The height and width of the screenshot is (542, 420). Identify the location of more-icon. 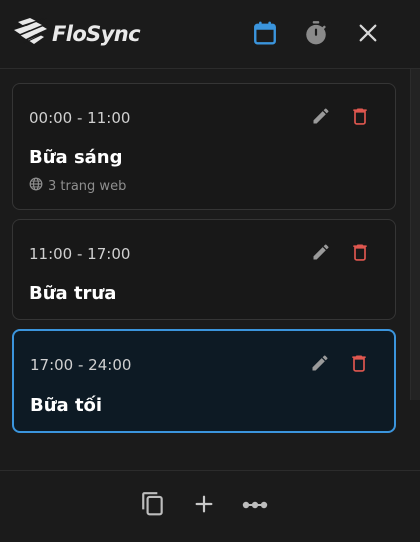
(255, 506).